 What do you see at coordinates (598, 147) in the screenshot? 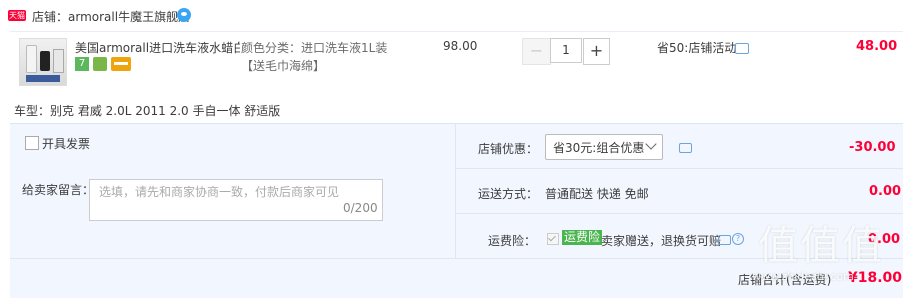
I see `discount-selected: 省30元:组合优惠` at bounding box center [598, 147].